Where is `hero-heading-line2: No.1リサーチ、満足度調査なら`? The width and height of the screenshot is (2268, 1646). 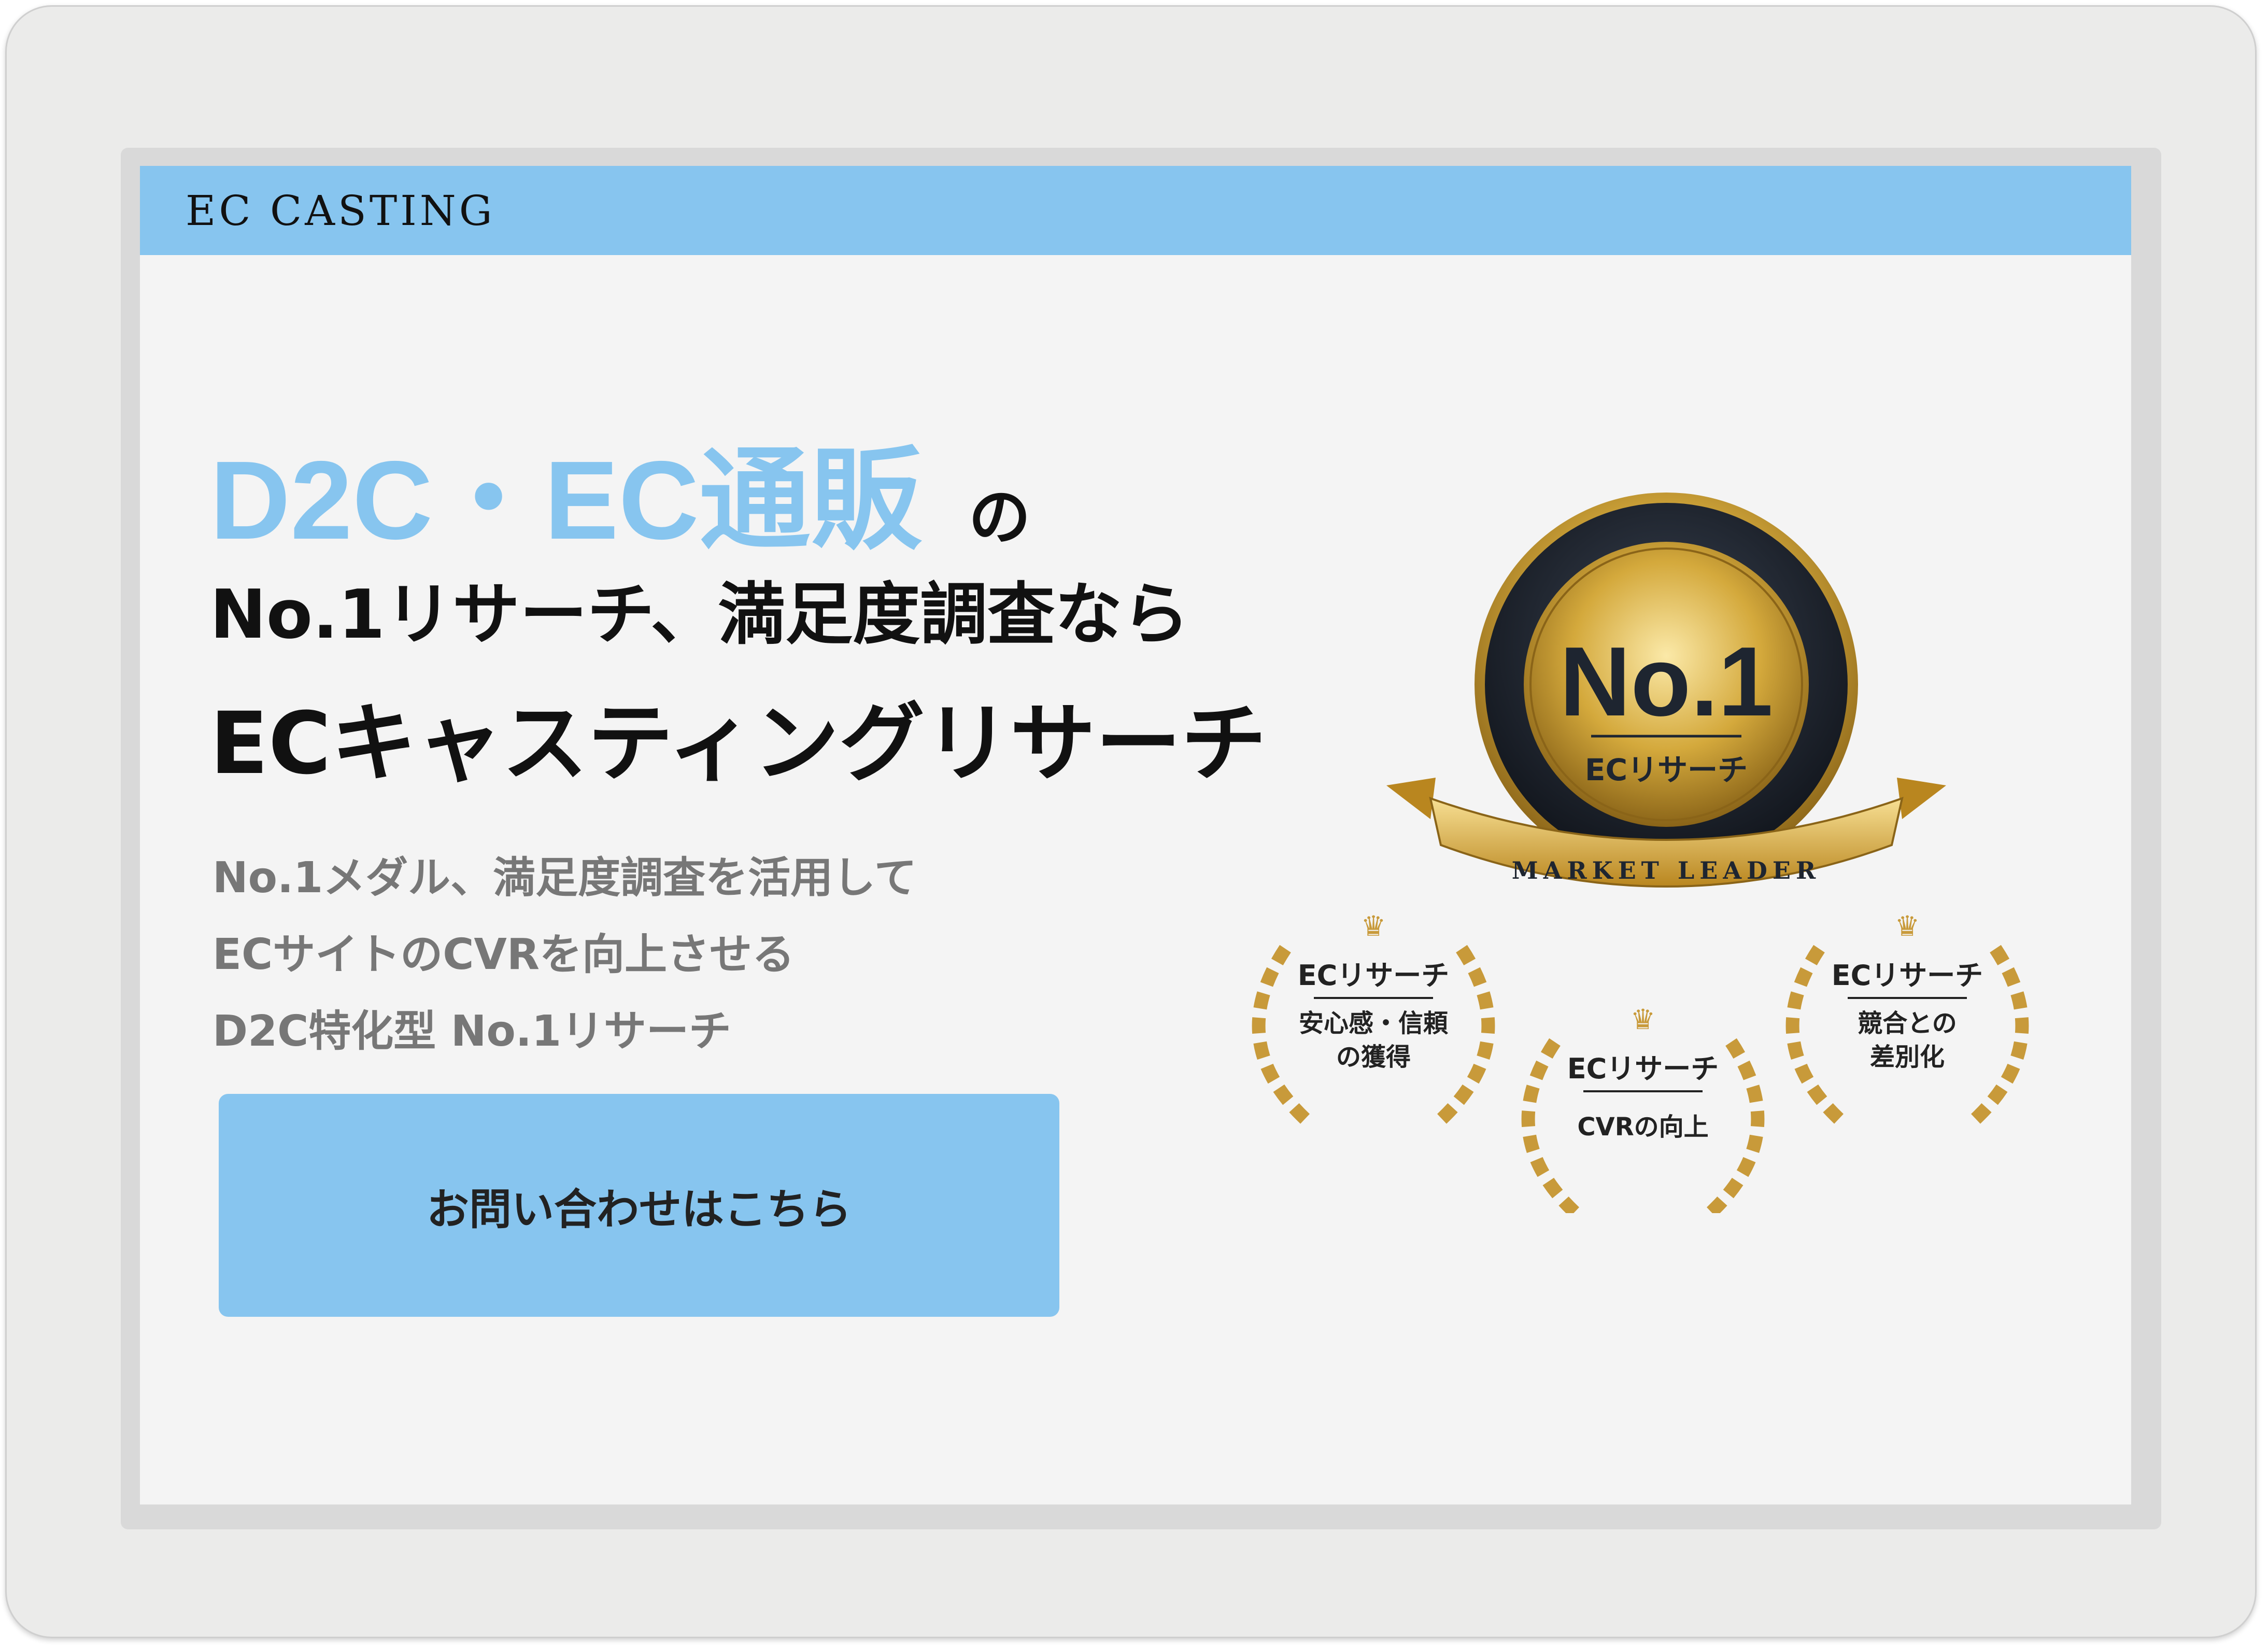 hero-heading-line2: No.1リサーチ、満足度調査なら is located at coordinates (700, 614).